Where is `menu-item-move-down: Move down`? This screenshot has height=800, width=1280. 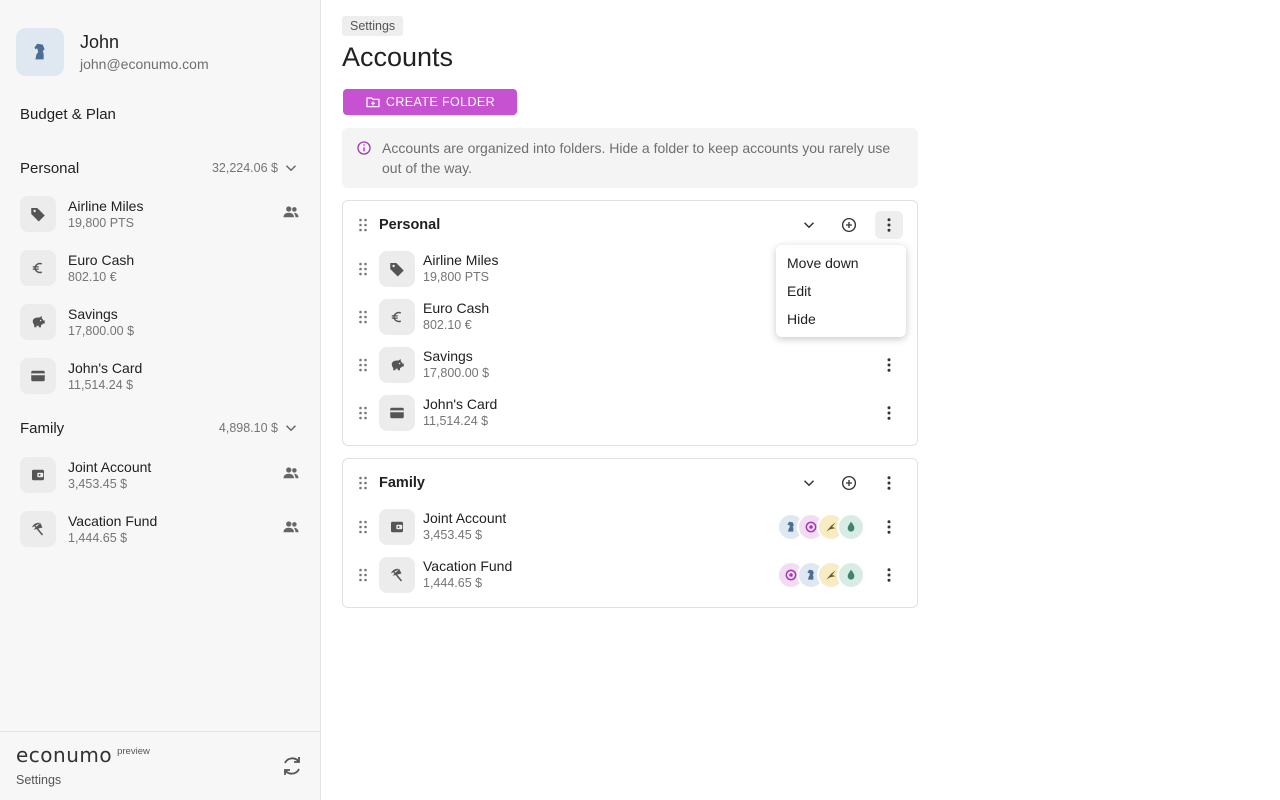 menu-item-move-down: Move down is located at coordinates (841, 266).